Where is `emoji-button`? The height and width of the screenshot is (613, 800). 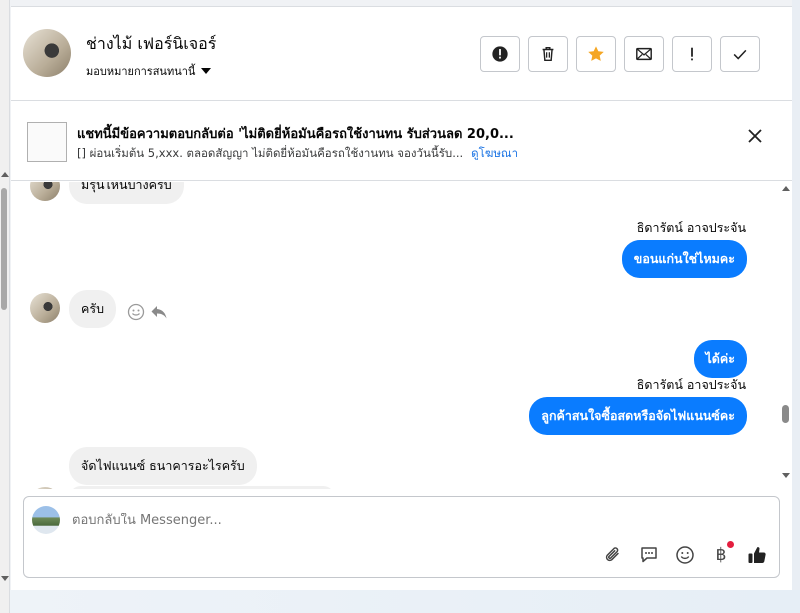
emoji-button is located at coordinates (685, 555).